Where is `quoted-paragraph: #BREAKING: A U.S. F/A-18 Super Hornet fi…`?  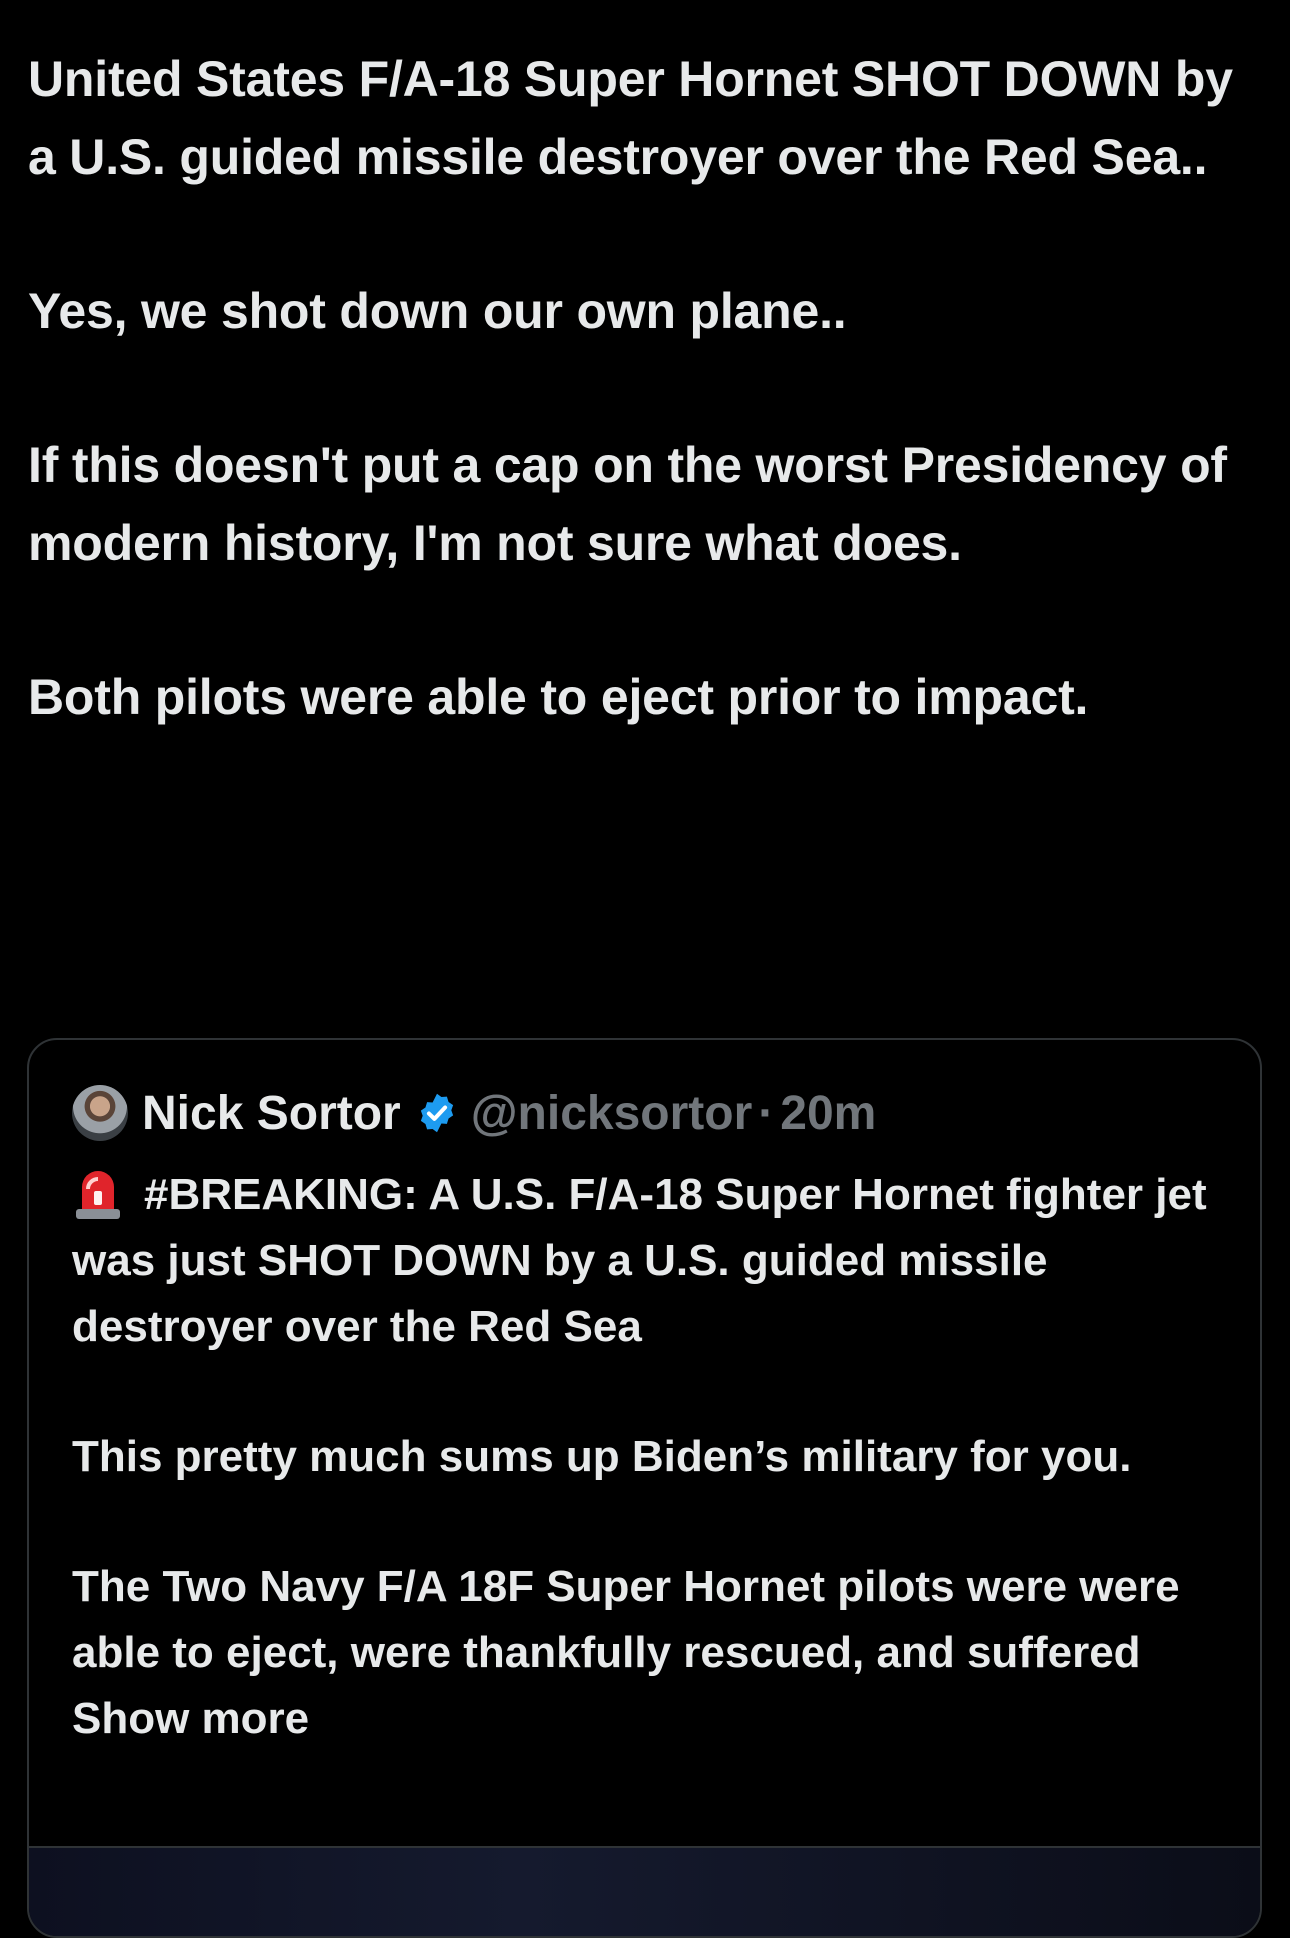
quoted-paragraph: #BREAKING: A U.S. F/A-18 Super Hornet fi… is located at coordinates (647, 1261).